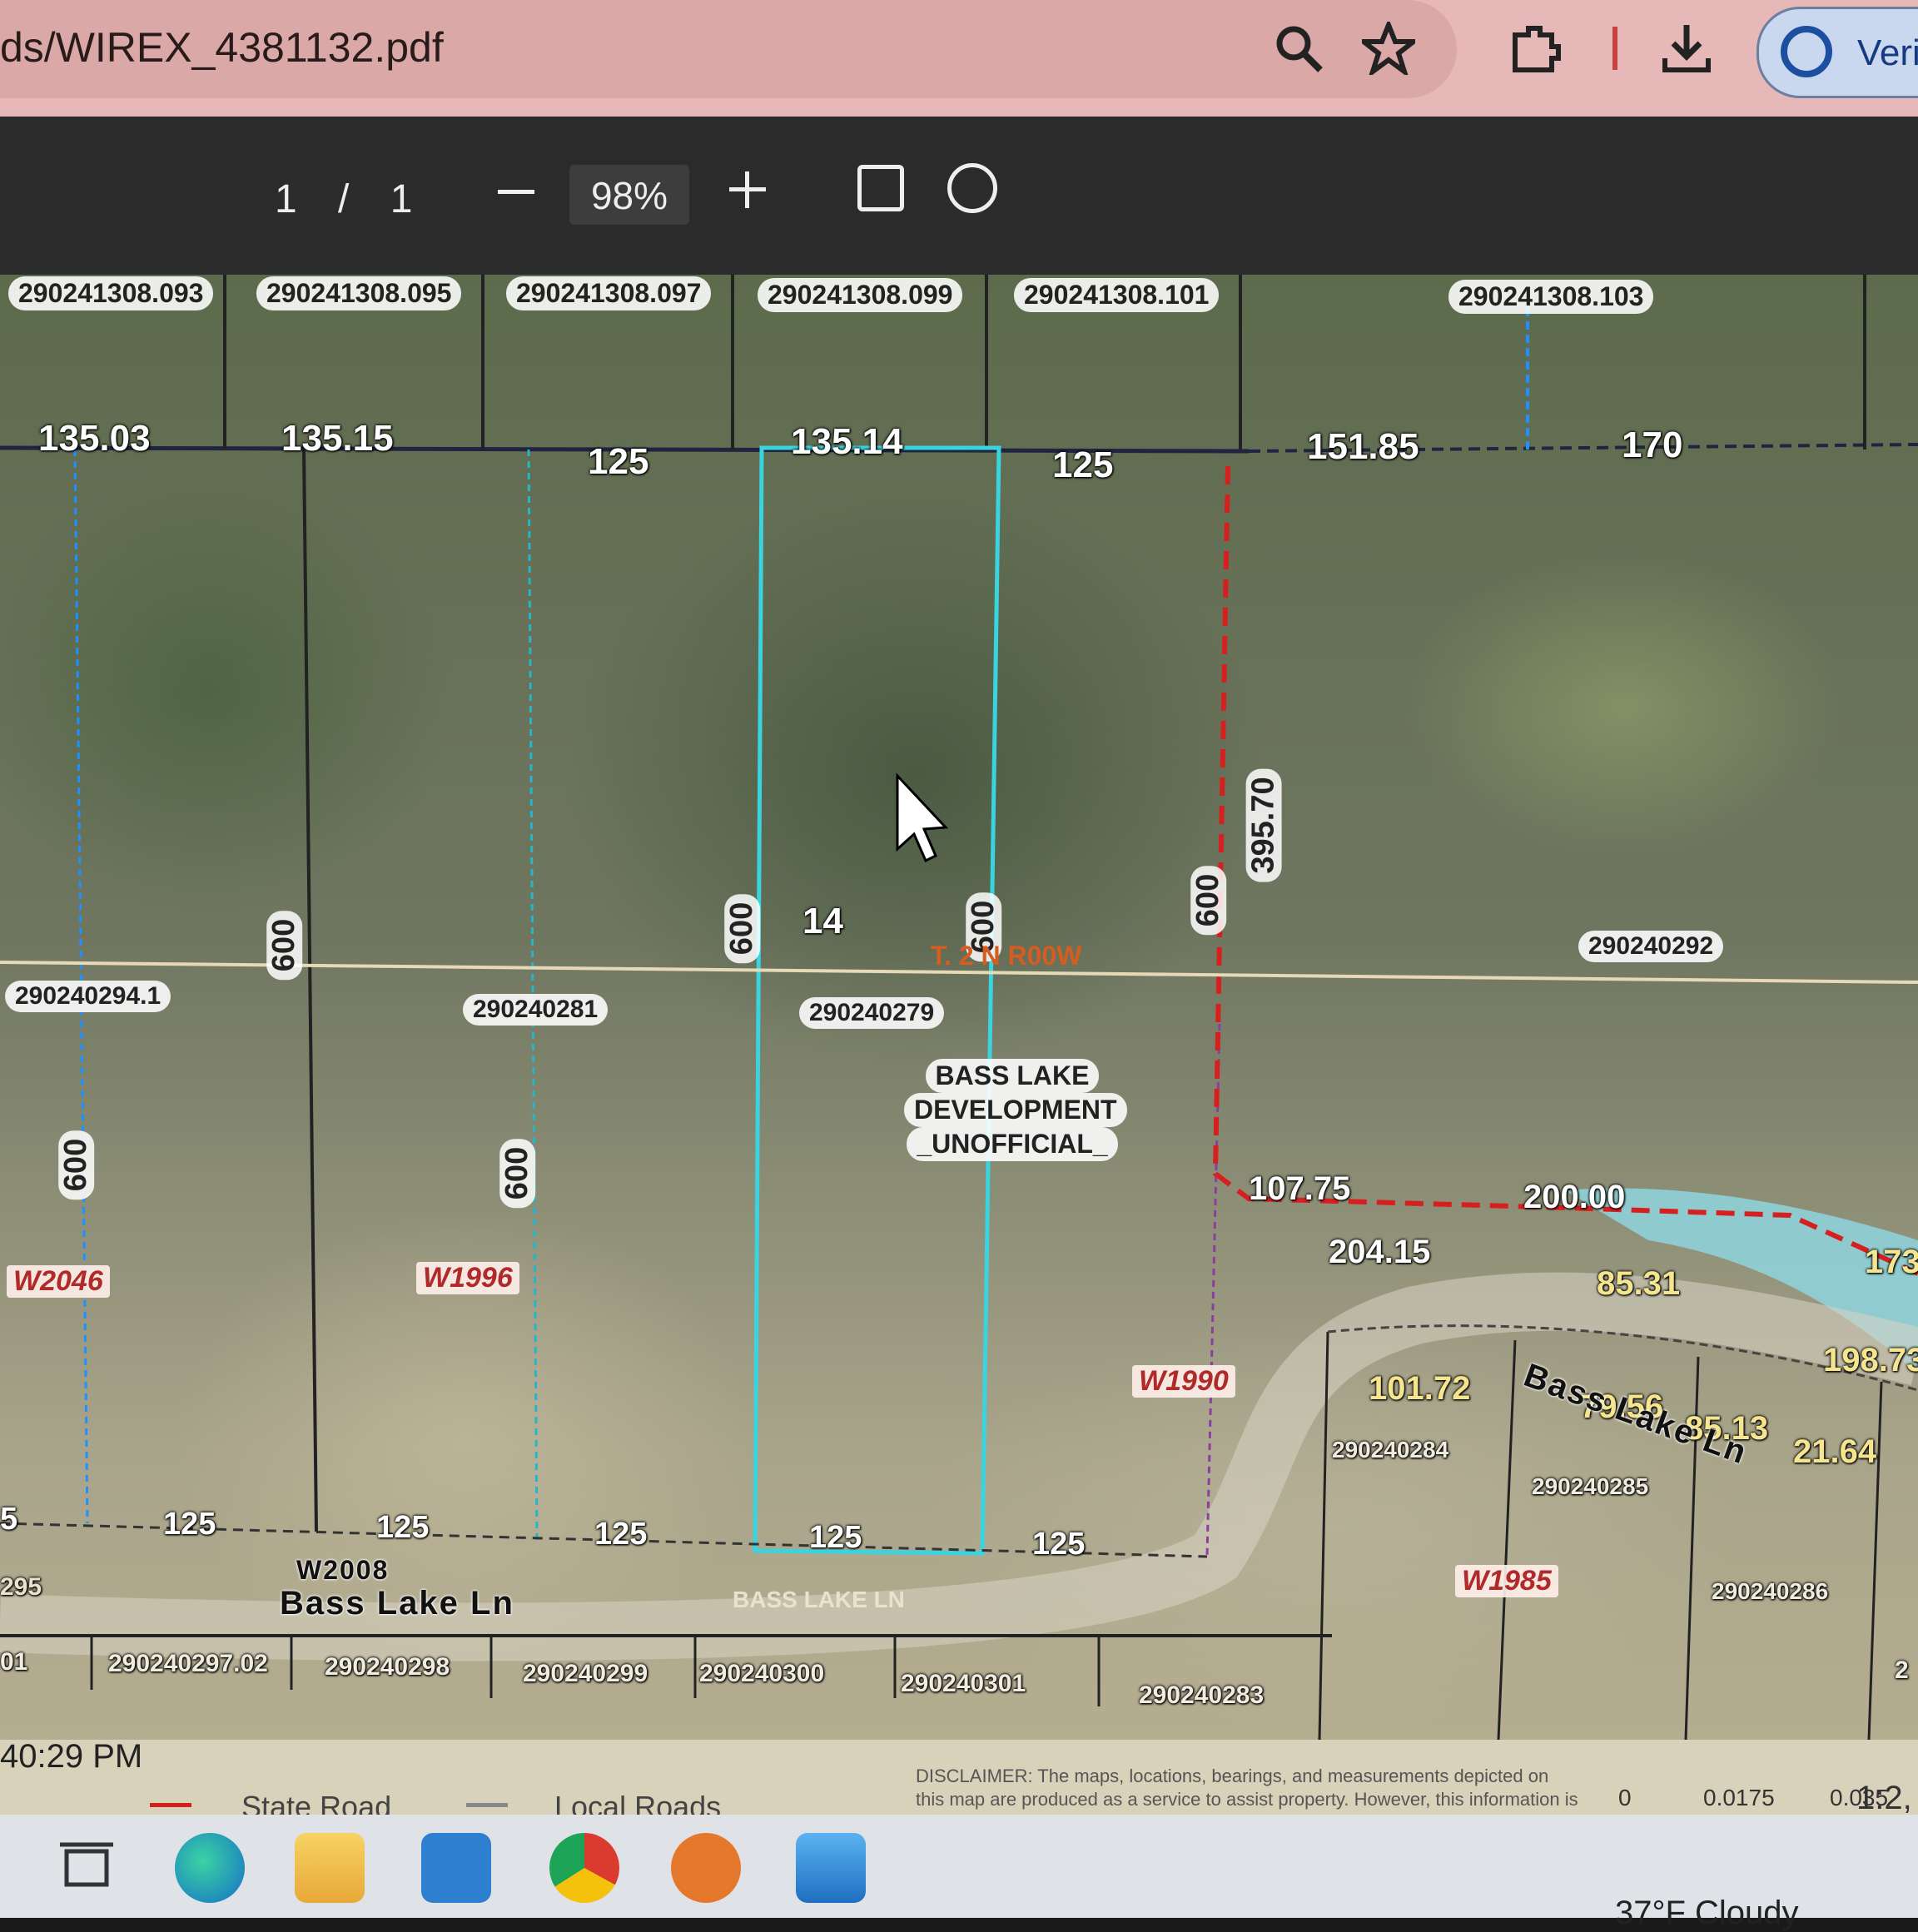  What do you see at coordinates (71, 1756) in the screenshot?
I see `print-time: 40:29 PM` at bounding box center [71, 1756].